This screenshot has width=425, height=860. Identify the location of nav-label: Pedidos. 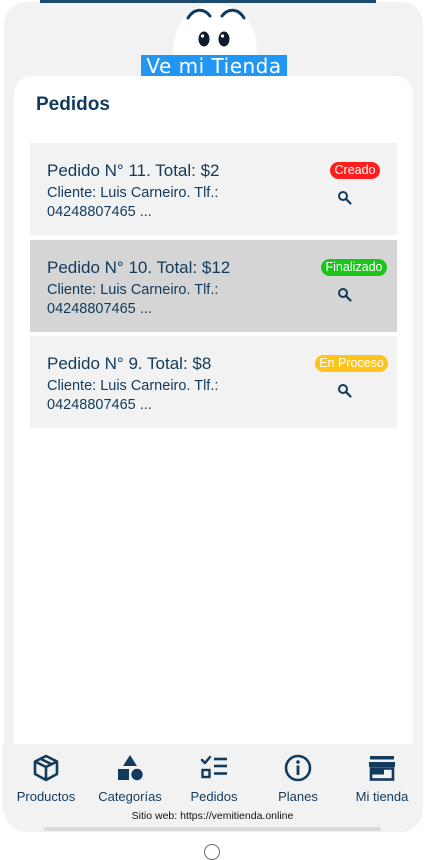
(214, 796).